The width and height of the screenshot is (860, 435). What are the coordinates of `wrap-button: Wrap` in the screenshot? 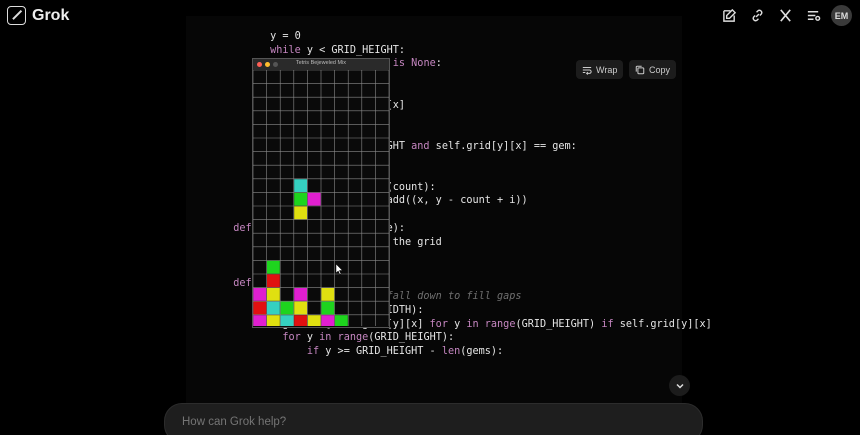 It's located at (600, 69).